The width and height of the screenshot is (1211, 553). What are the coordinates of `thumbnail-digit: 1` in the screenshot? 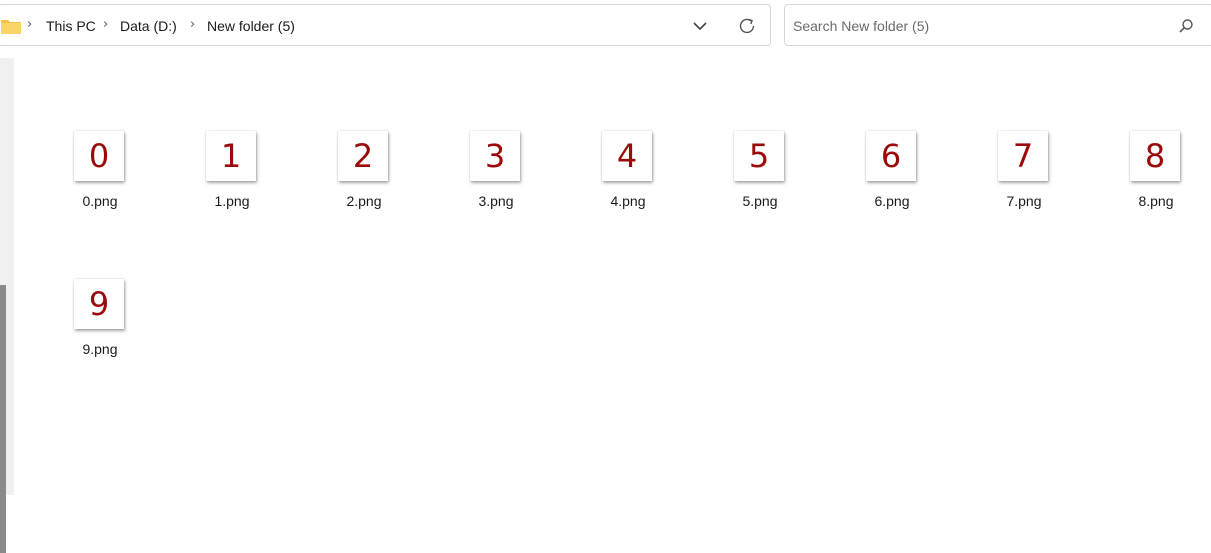 It's located at (231, 156).